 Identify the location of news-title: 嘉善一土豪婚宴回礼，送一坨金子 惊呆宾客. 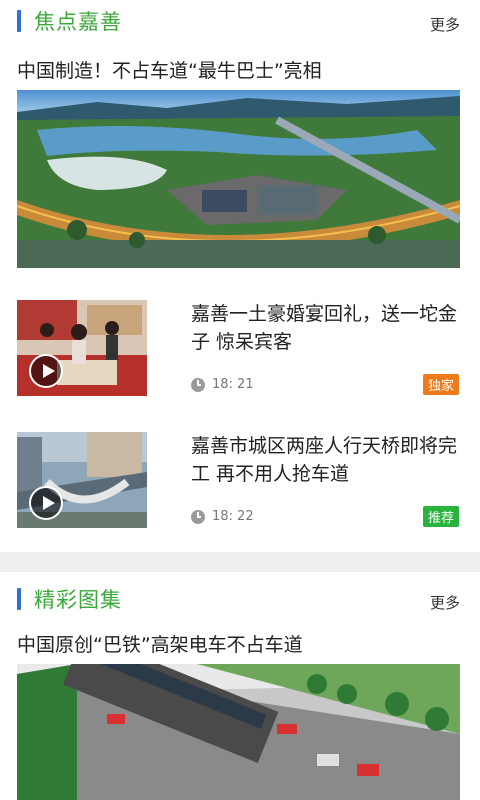
(324, 328).